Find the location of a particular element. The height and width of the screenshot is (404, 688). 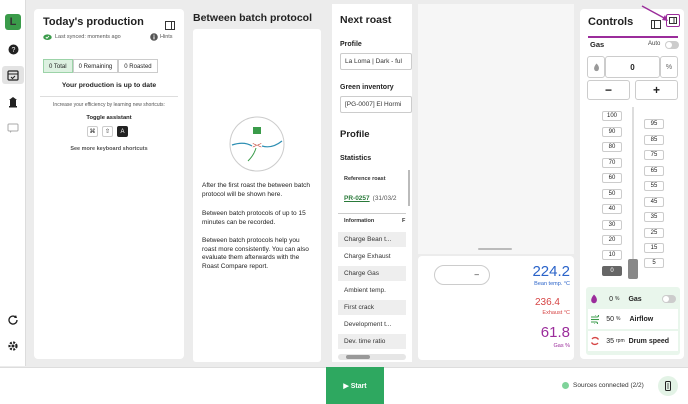

preset-70: 70 is located at coordinates (612, 163).